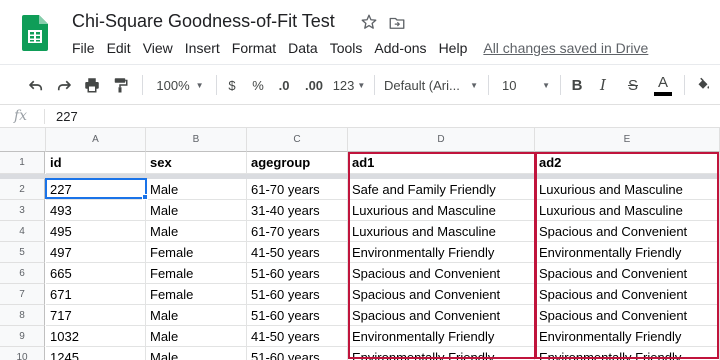 This screenshot has height=360, width=720. I want to click on row-header: 7, so click(22, 294).